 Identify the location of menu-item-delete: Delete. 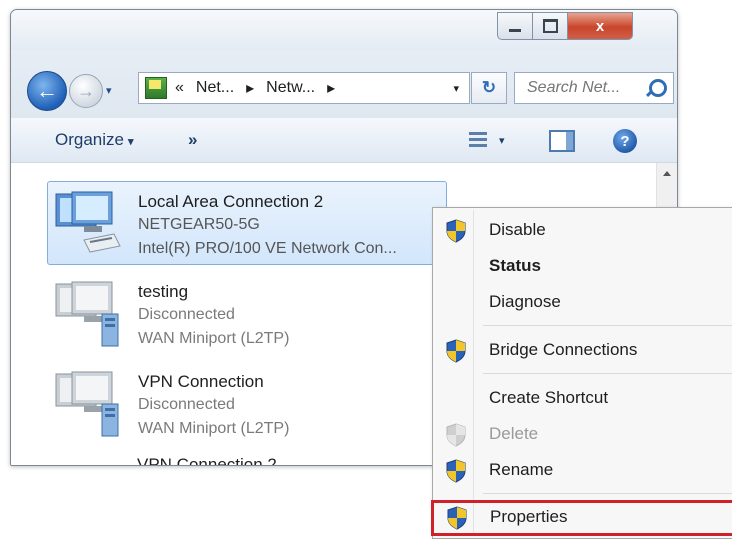
(581, 434).